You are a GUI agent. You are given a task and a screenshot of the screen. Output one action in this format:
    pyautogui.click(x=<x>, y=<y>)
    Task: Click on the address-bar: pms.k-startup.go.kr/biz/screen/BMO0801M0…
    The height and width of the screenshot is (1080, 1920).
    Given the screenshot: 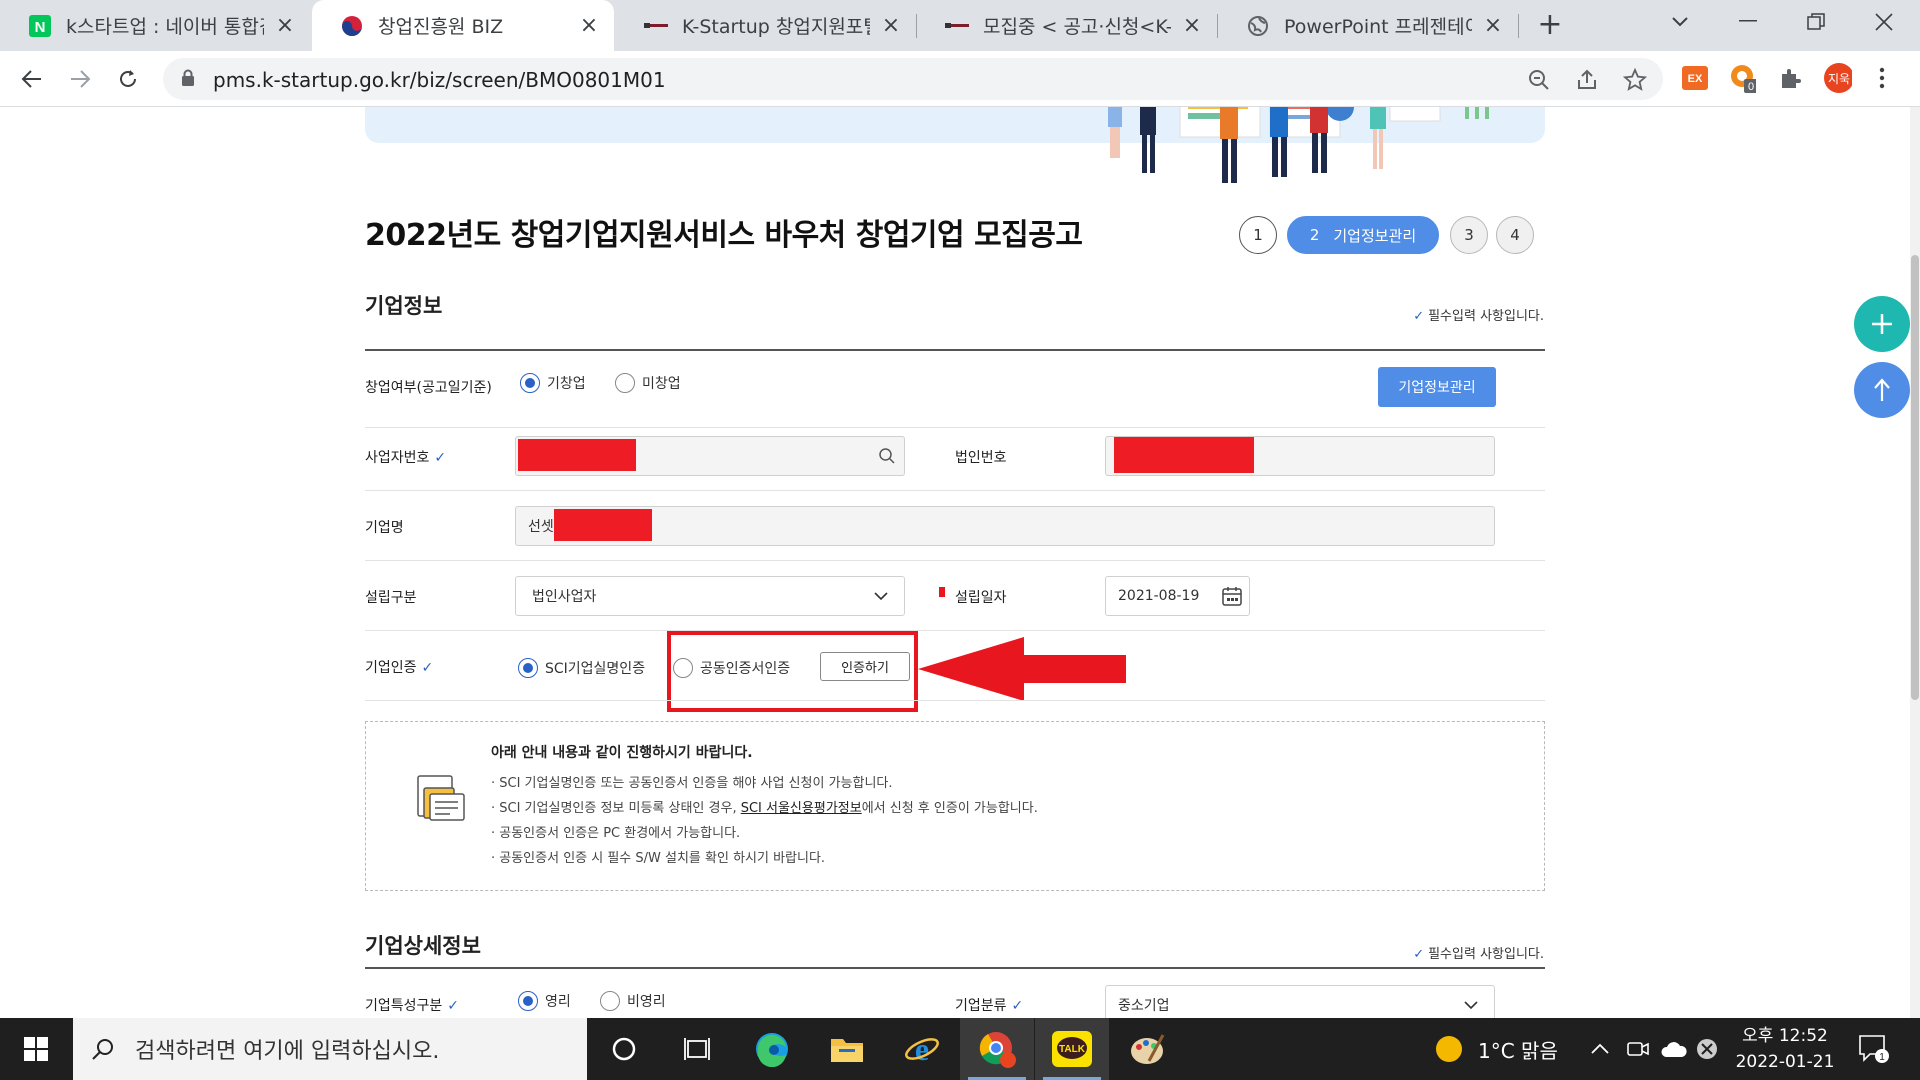 What is the action you would take?
    pyautogui.click(x=913, y=79)
    